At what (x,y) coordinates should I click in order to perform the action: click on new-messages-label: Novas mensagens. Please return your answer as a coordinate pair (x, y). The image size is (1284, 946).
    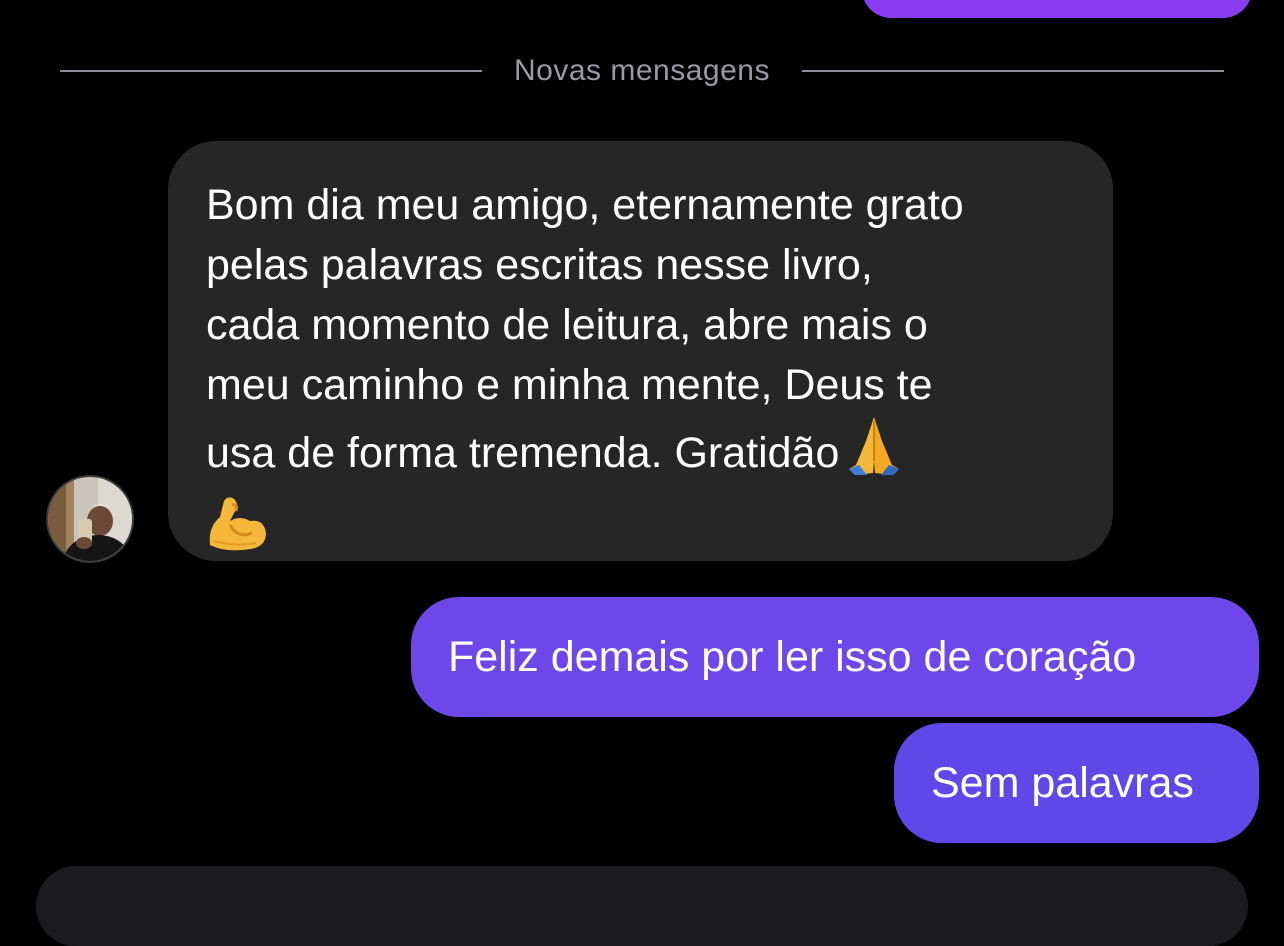
    Looking at the image, I should click on (642, 70).